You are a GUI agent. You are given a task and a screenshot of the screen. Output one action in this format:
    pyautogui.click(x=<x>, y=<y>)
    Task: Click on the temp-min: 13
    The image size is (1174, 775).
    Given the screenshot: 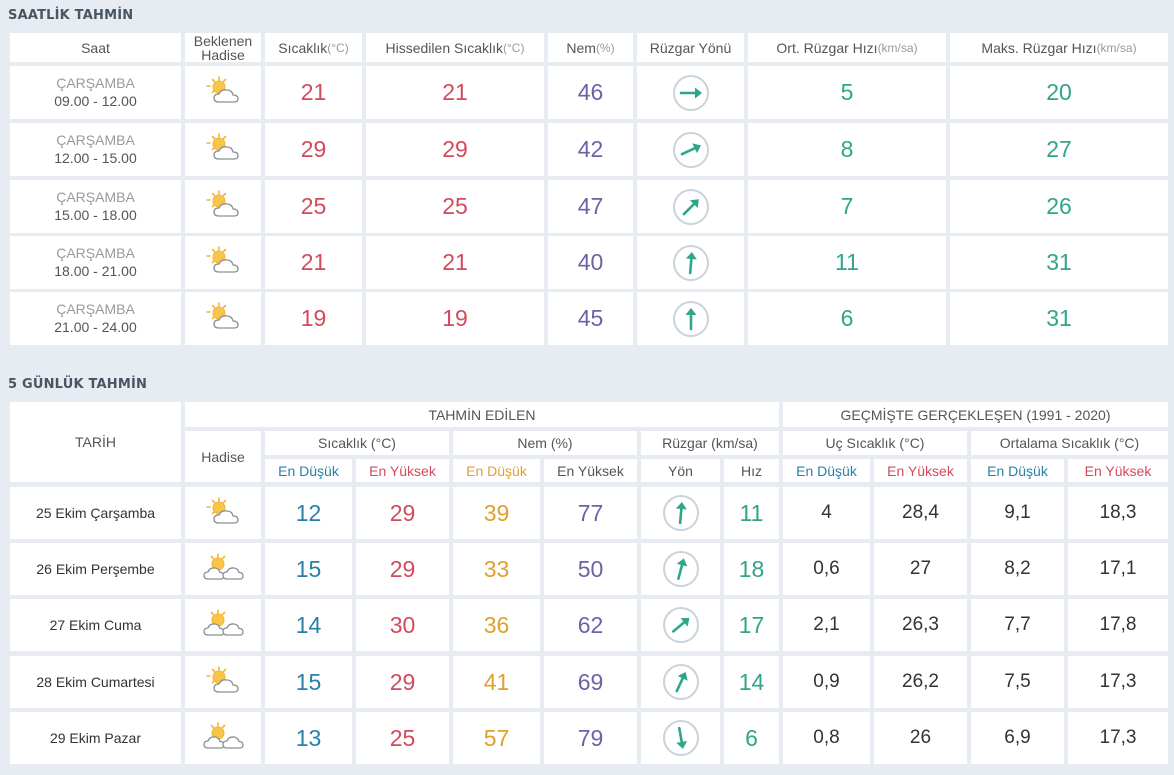 What is the action you would take?
    pyautogui.click(x=308, y=737)
    